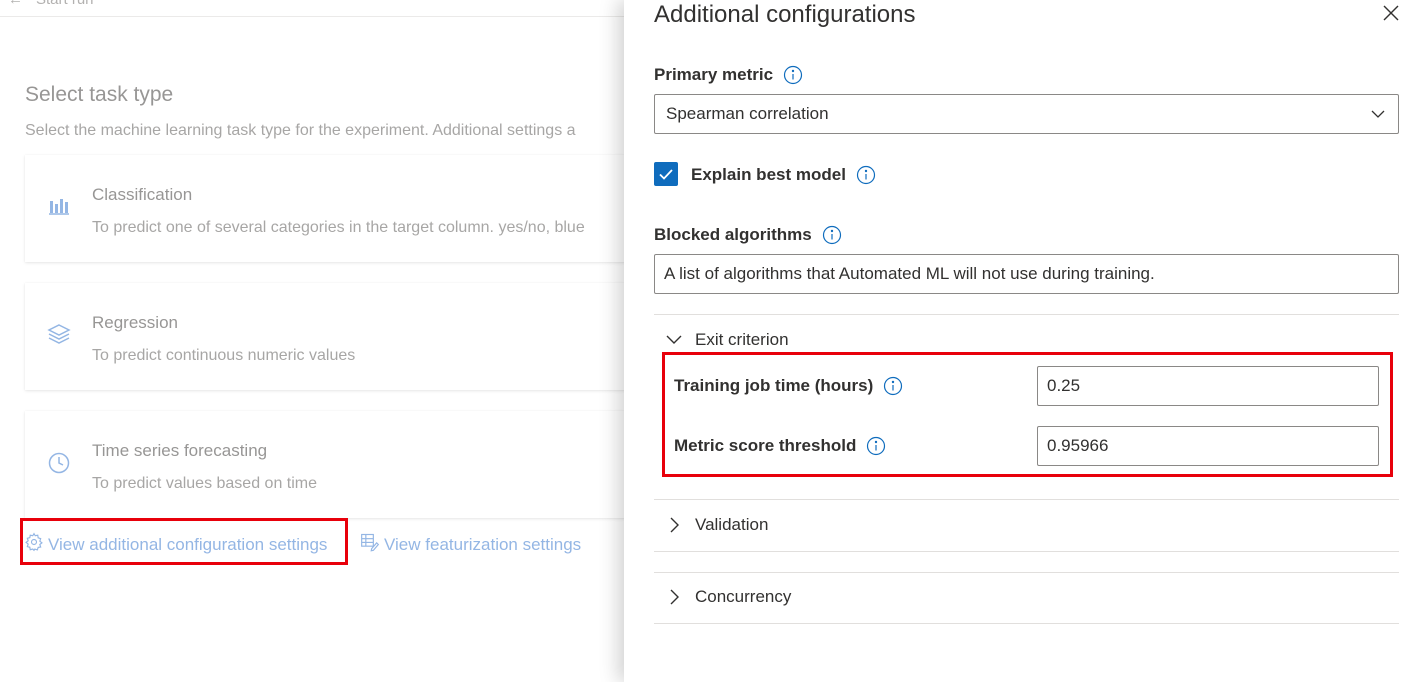  What do you see at coordinates (742, 339) in the screenshot?
I see `section-label: Exit criterion` at bounding box center [742, 339].